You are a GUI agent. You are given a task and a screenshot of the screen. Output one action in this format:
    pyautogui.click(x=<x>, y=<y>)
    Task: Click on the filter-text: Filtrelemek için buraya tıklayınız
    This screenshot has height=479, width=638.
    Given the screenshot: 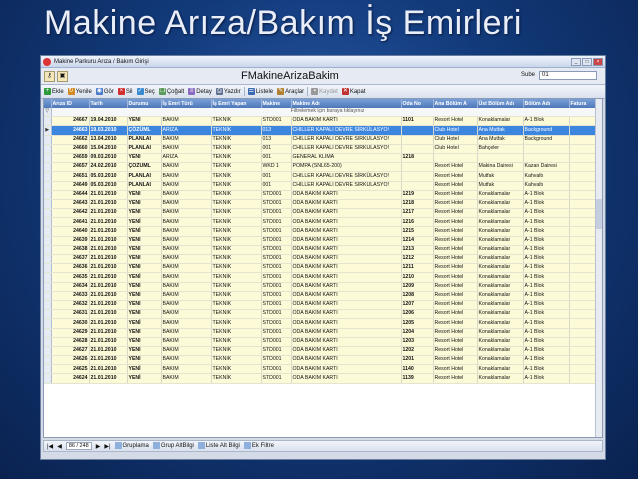 What is the action you would take?
    pyautogui.click(x=326, y=113)
    